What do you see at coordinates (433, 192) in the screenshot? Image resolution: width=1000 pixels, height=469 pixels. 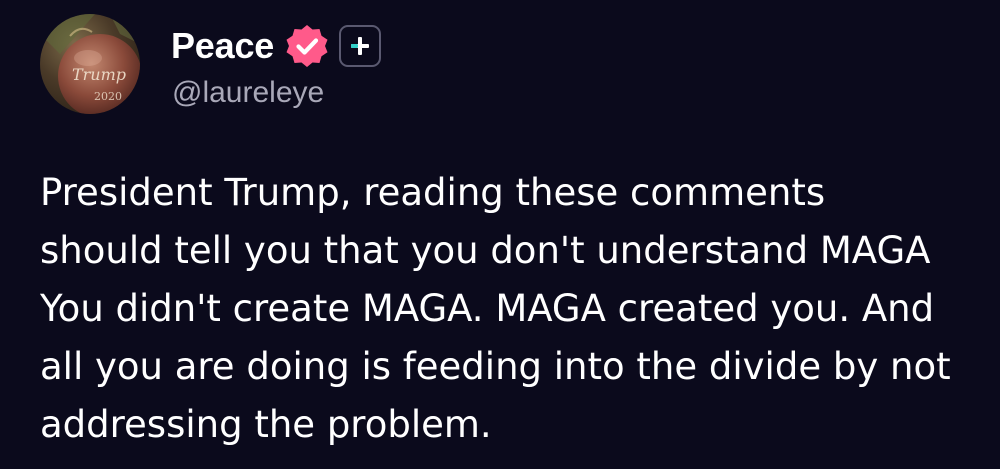 I see `post-text-line: President Trump, reading these comments` at bounding box center [433, 192].